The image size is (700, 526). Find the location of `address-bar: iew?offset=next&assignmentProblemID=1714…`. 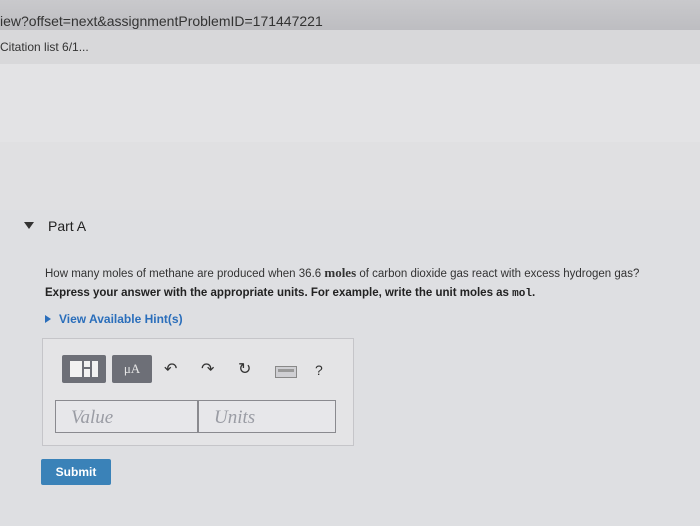

address-bar: iew?offset=next&assignmentProblemID=1714… is located at coordinates (350, 15).